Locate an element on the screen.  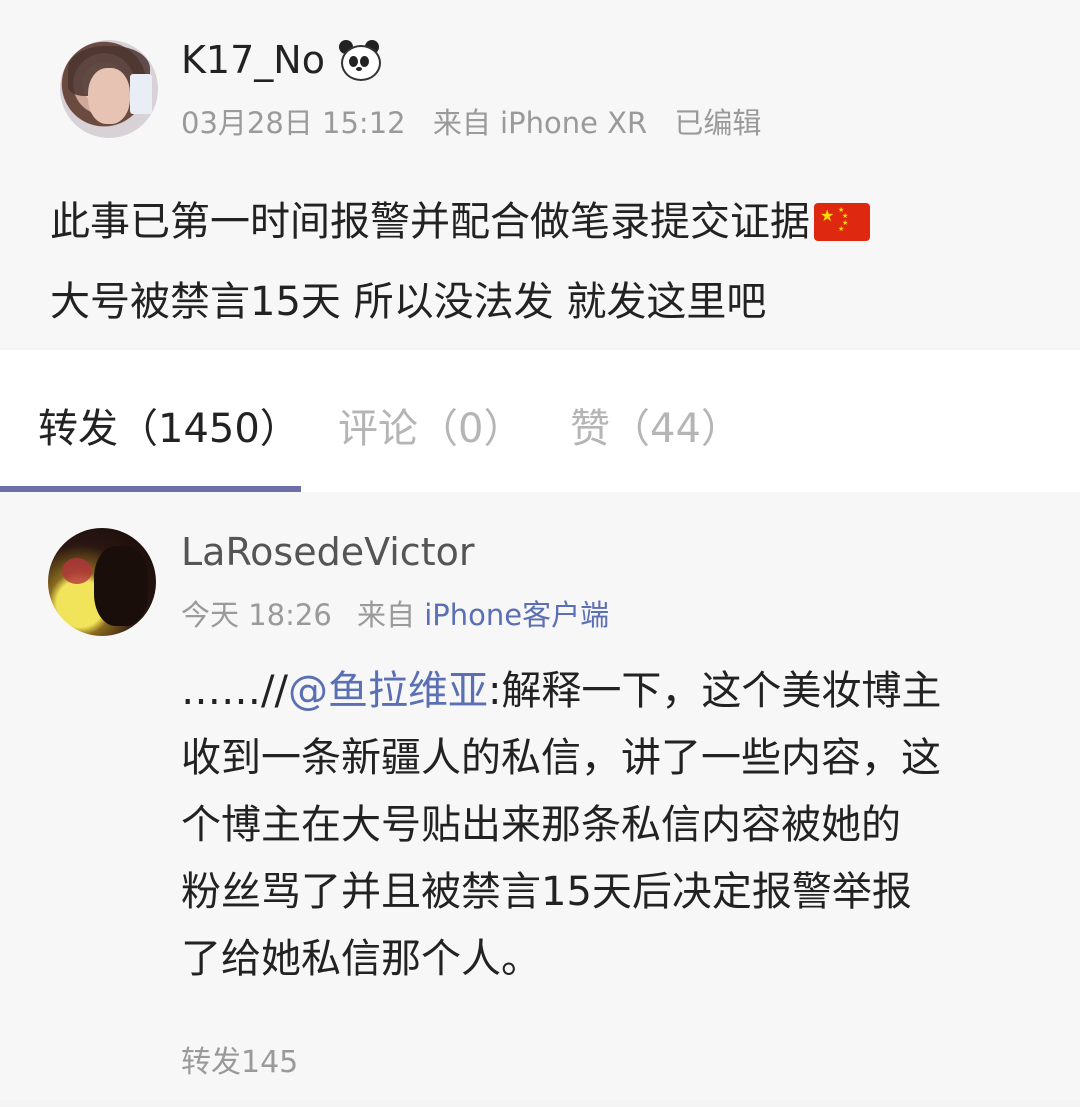
china-flag-icon: ★ ★ ★ ★ ★ is located at coordinates (842, 222).